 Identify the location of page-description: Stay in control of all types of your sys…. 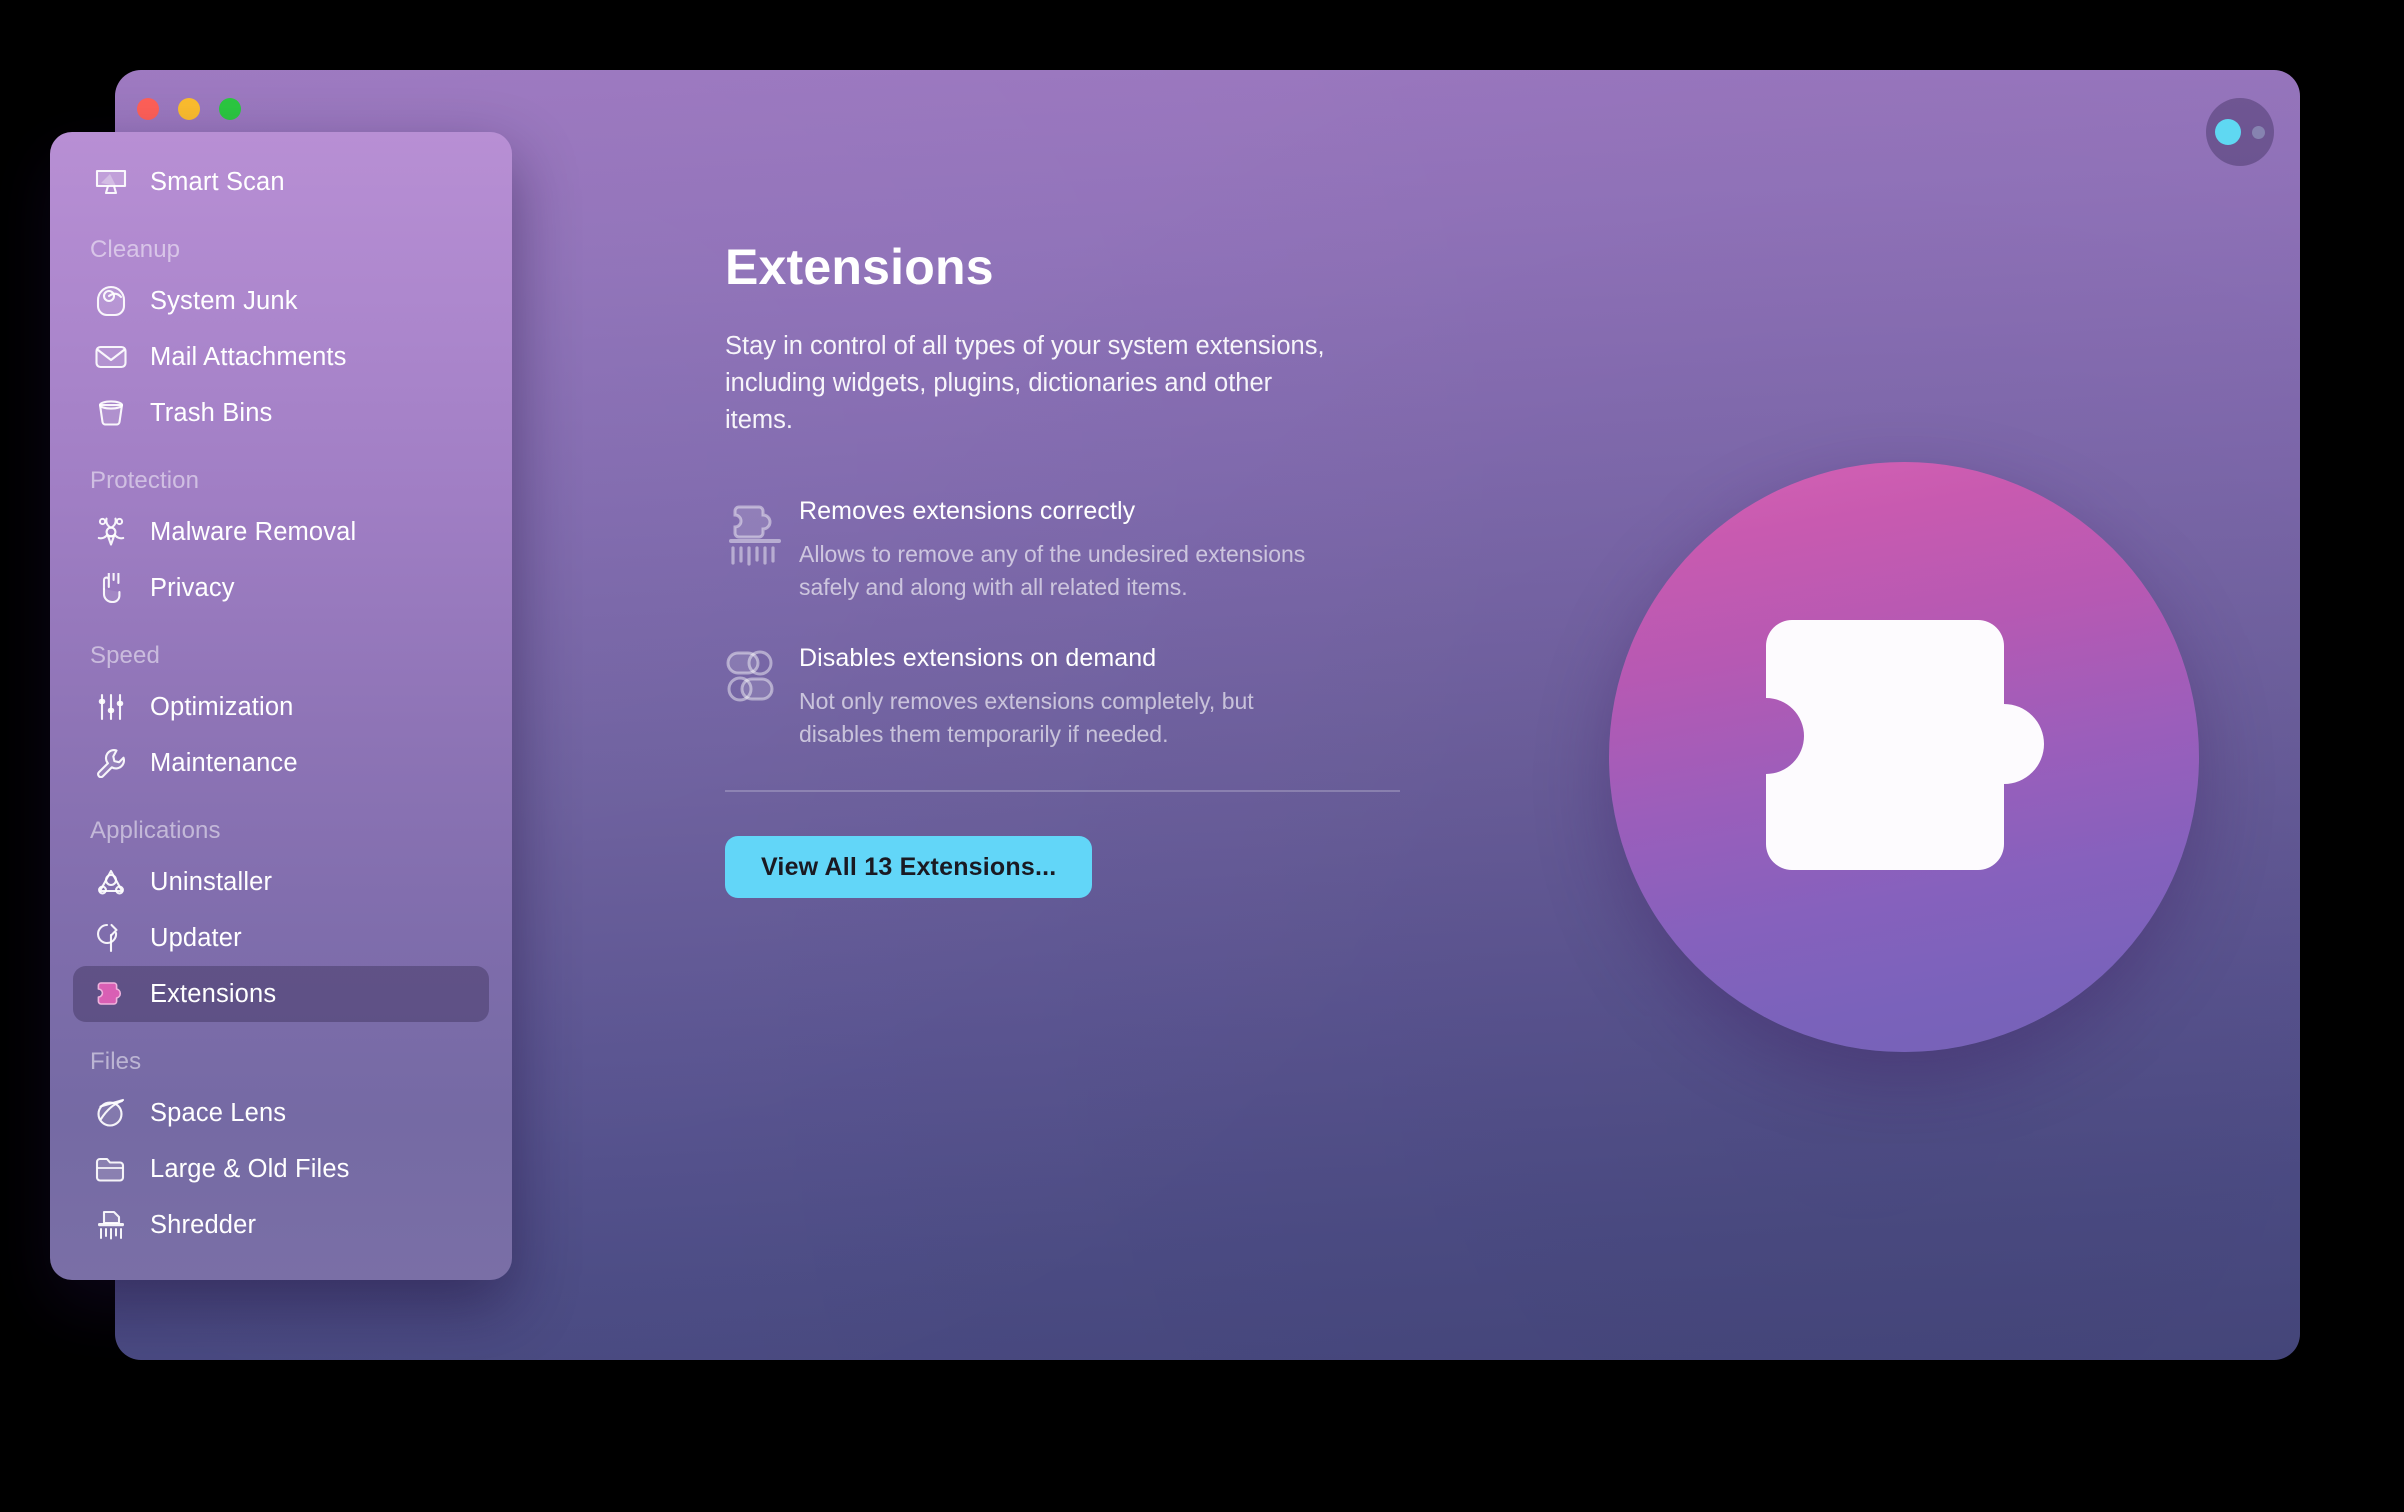
(1025, 383).